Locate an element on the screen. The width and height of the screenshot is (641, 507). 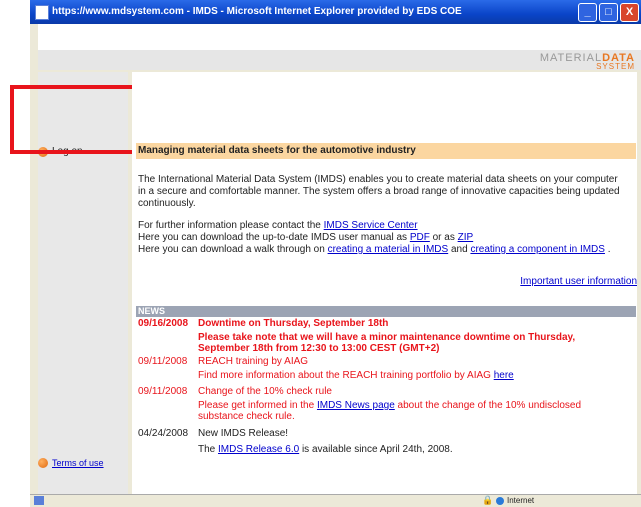
and-text: and is located at coordinates (459, 249).